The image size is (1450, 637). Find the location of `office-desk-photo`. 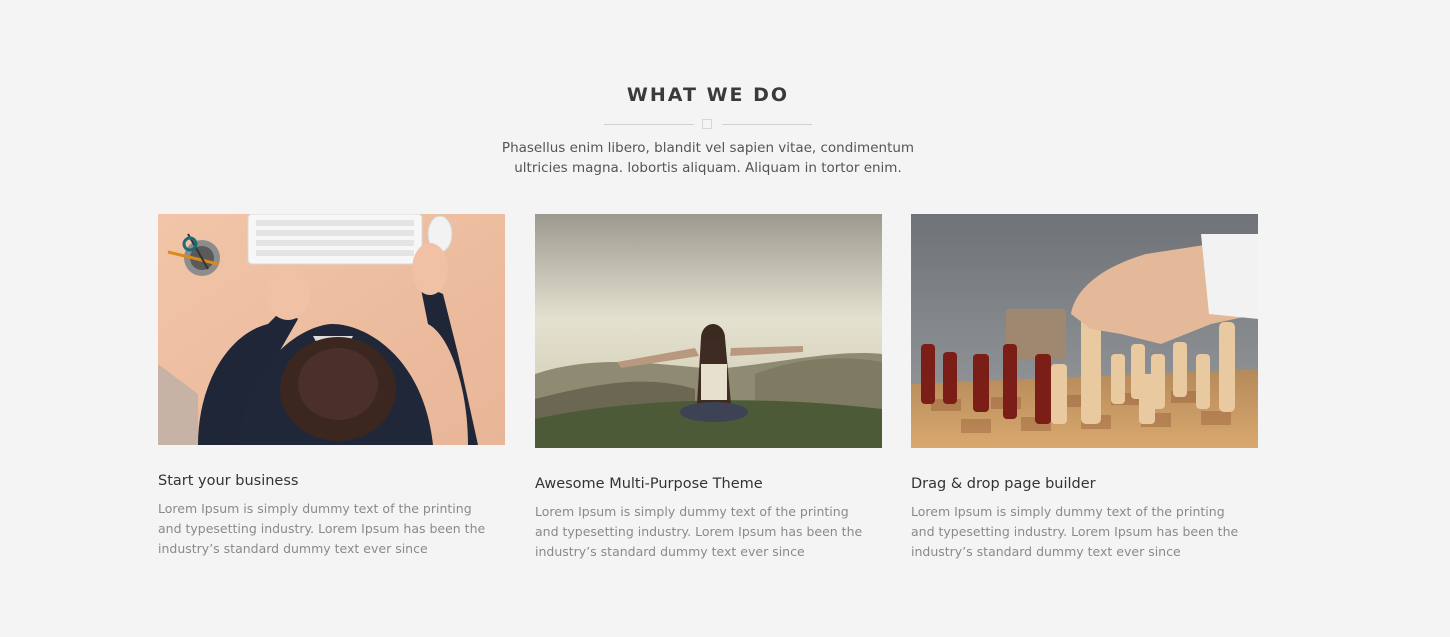

office-desk-photo is located at coordinates (331, 329).